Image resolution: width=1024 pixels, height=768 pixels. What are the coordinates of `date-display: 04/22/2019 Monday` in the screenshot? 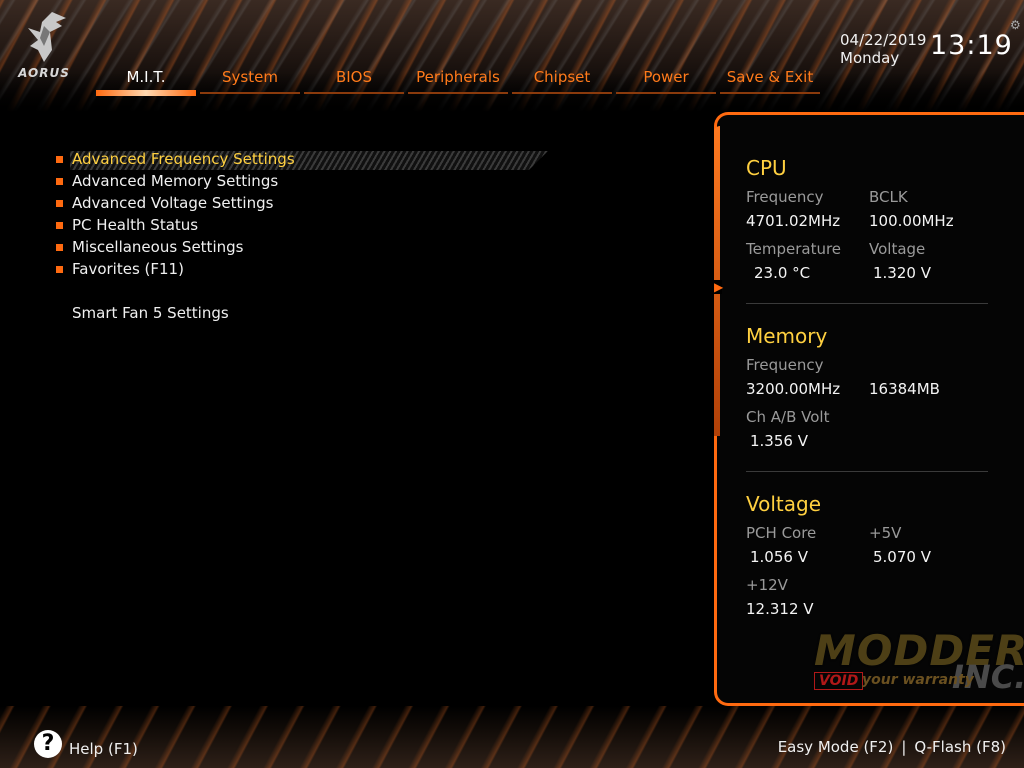 It's located at (883, 49).